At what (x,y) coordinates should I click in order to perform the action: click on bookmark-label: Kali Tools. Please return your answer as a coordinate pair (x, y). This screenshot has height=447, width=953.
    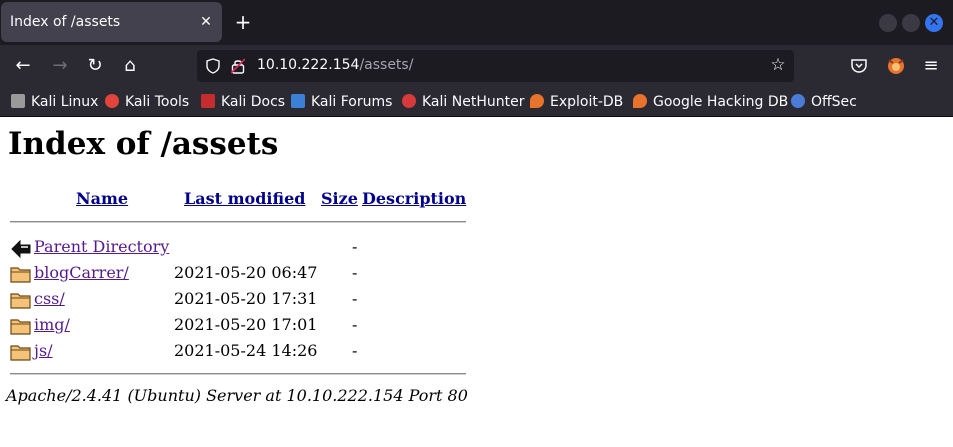
    Looking at the image, I should click on (157, 102).